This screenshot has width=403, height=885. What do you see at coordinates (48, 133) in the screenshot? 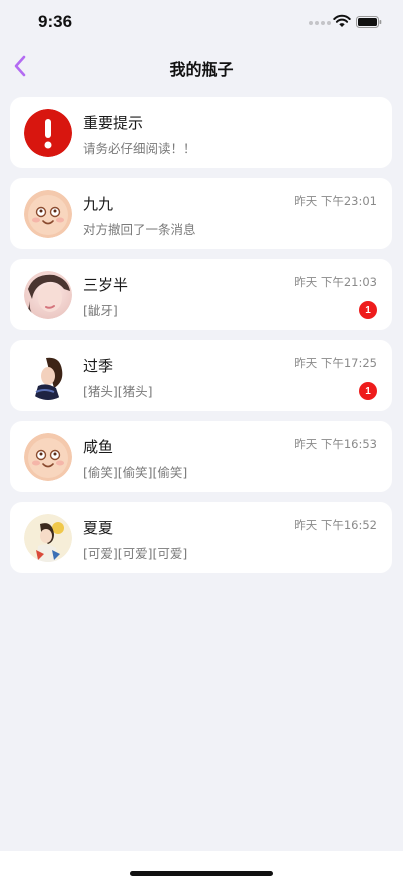
I see `alert-icon` at bounding box center [48, 133].